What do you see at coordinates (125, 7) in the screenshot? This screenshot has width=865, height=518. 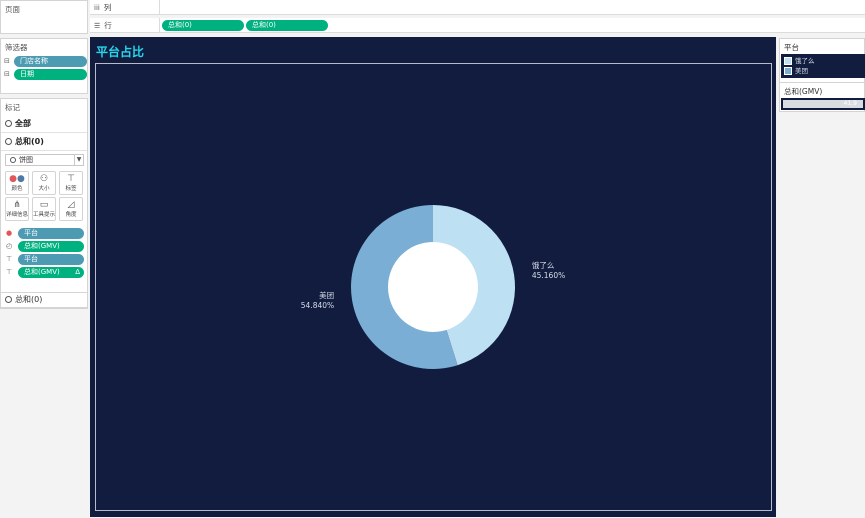 I see `columns-shelf-label: iii 列` at bounding box center [125, 7].